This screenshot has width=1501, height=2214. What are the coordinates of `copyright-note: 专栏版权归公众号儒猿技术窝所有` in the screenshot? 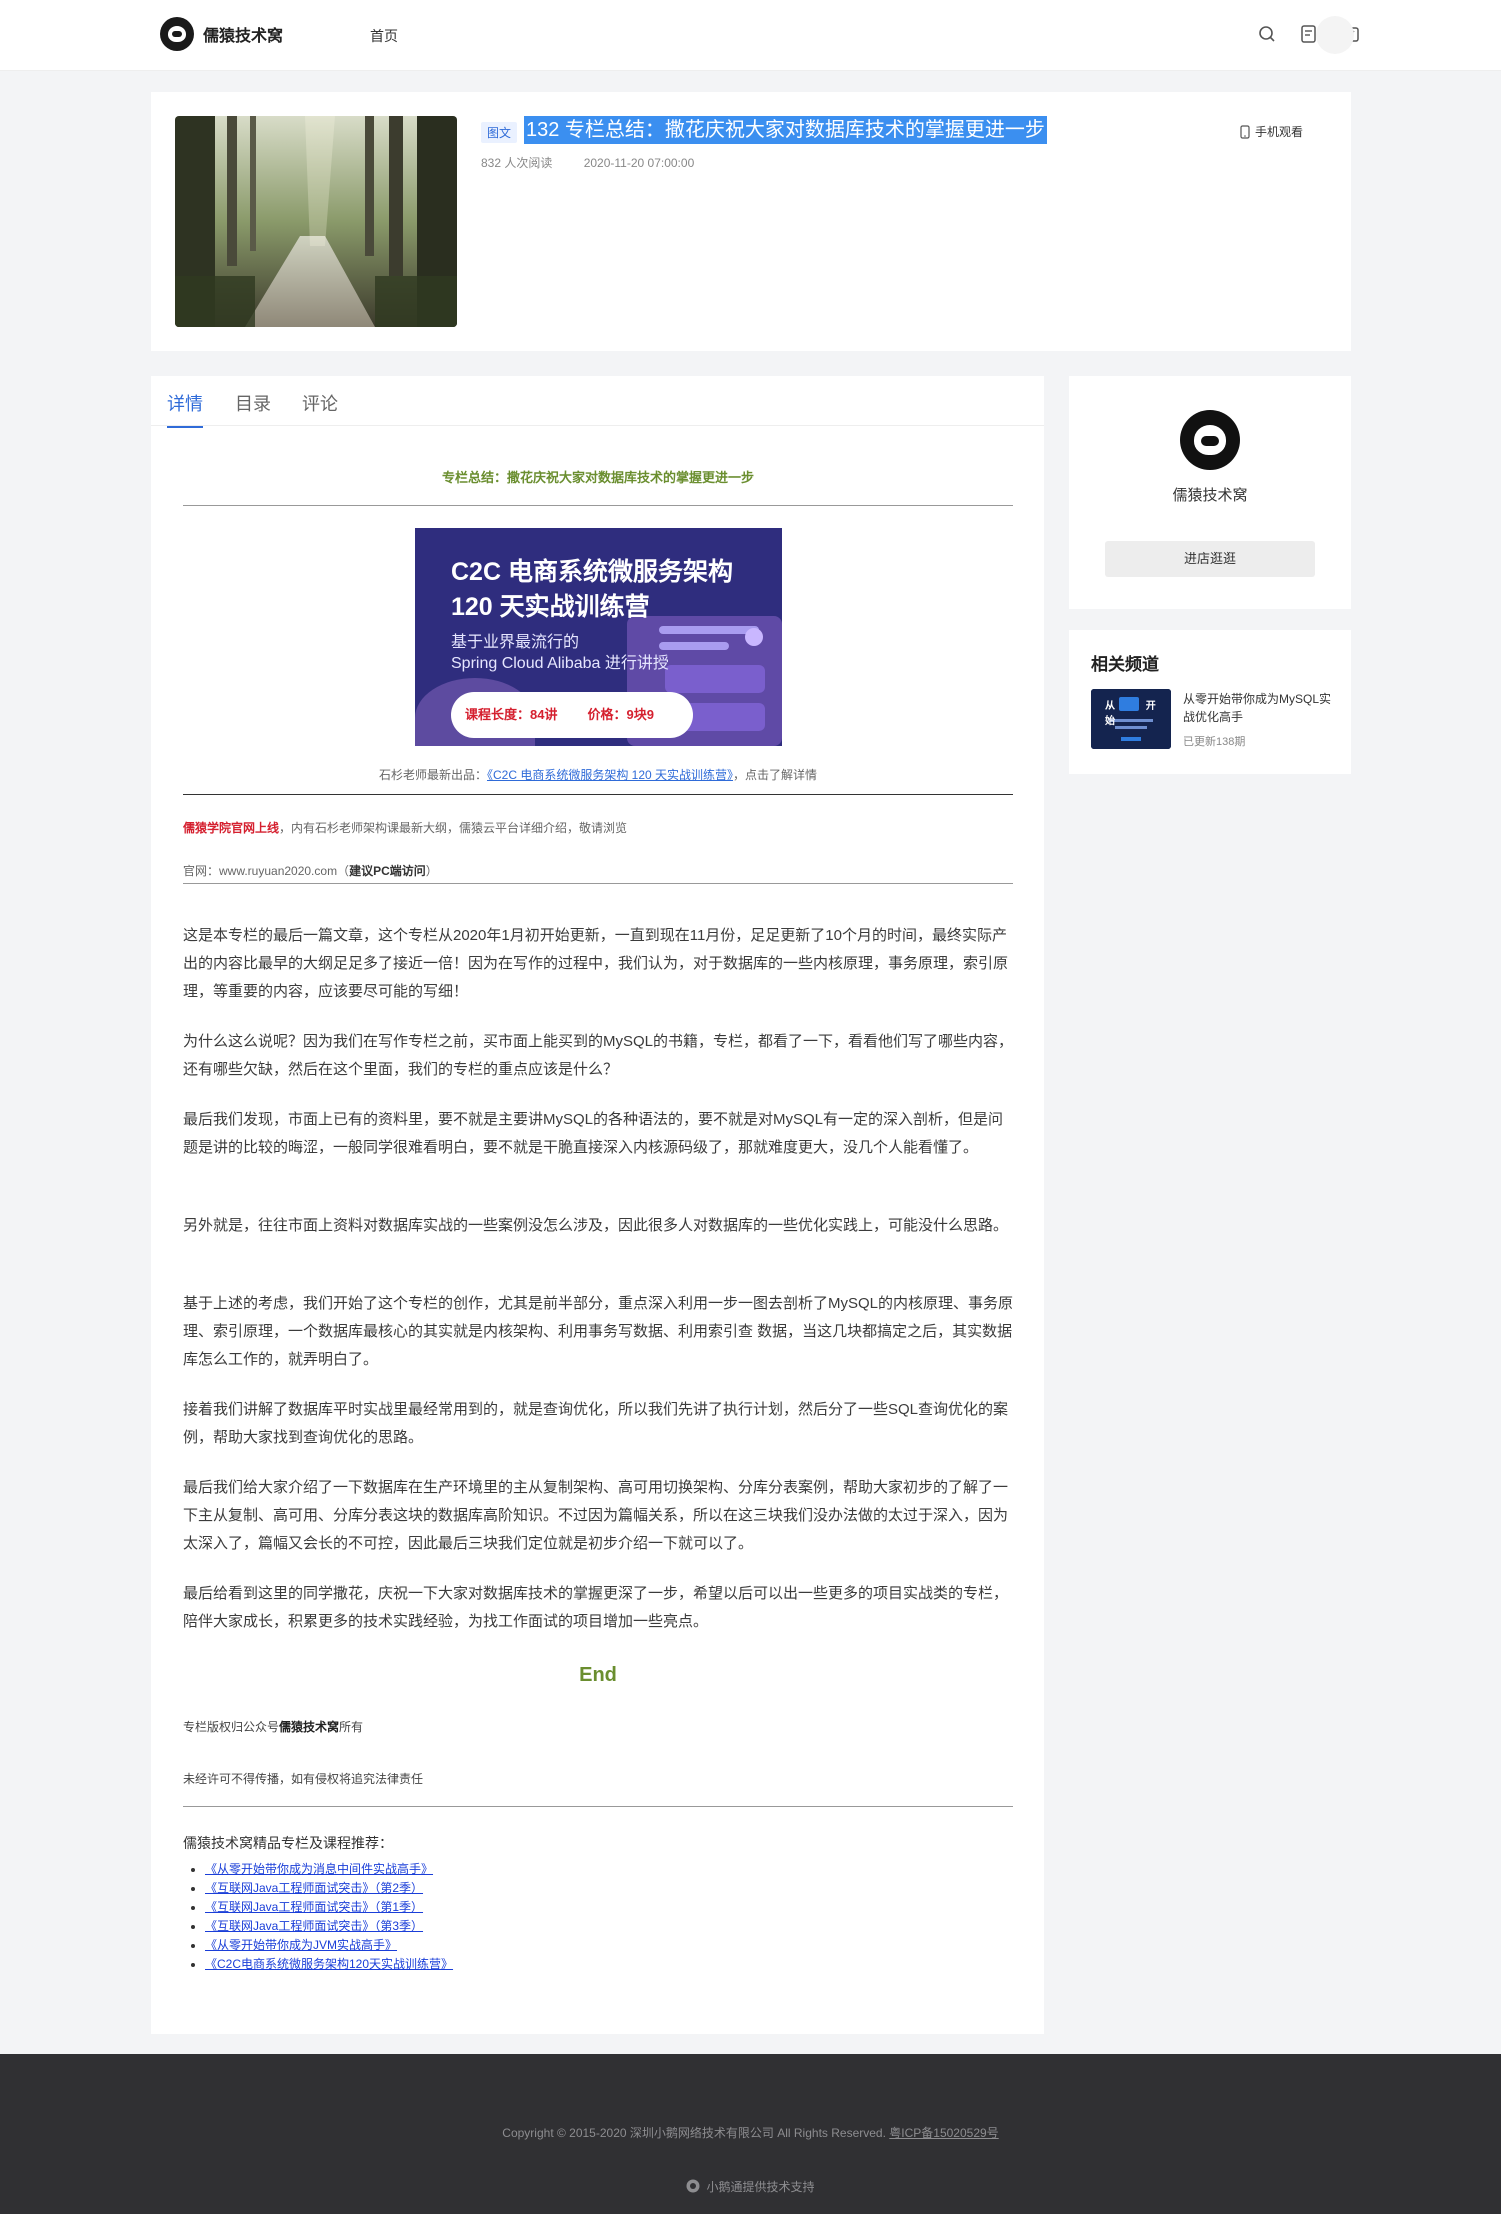 It's located at (273, 1726).